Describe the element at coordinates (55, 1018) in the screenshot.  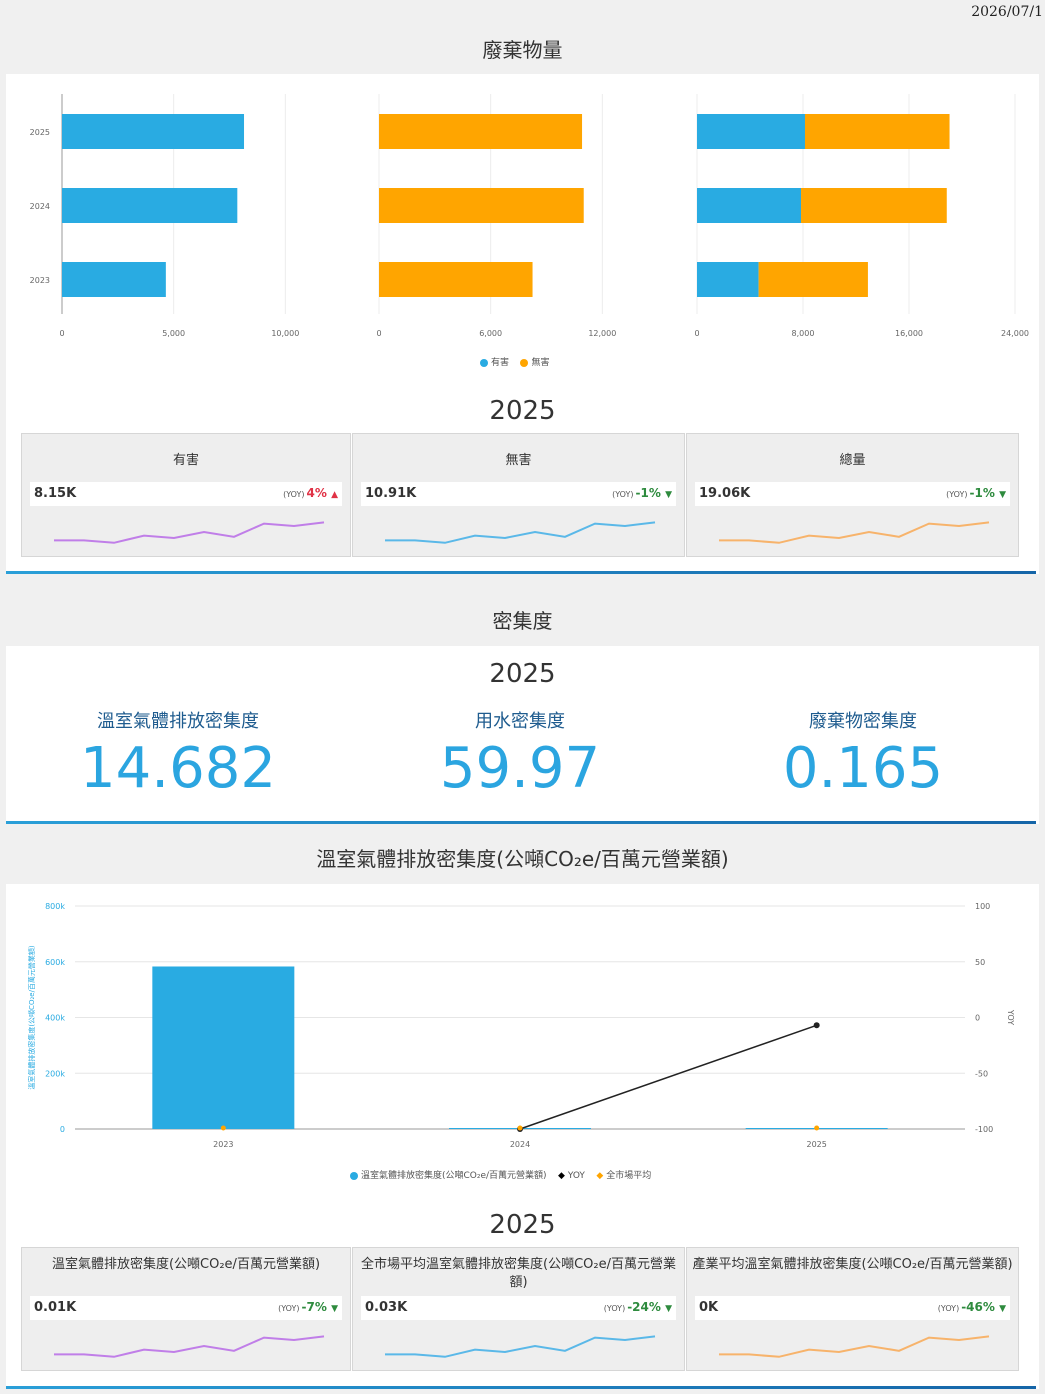
I see `y-tick-label: 400k` at that location.